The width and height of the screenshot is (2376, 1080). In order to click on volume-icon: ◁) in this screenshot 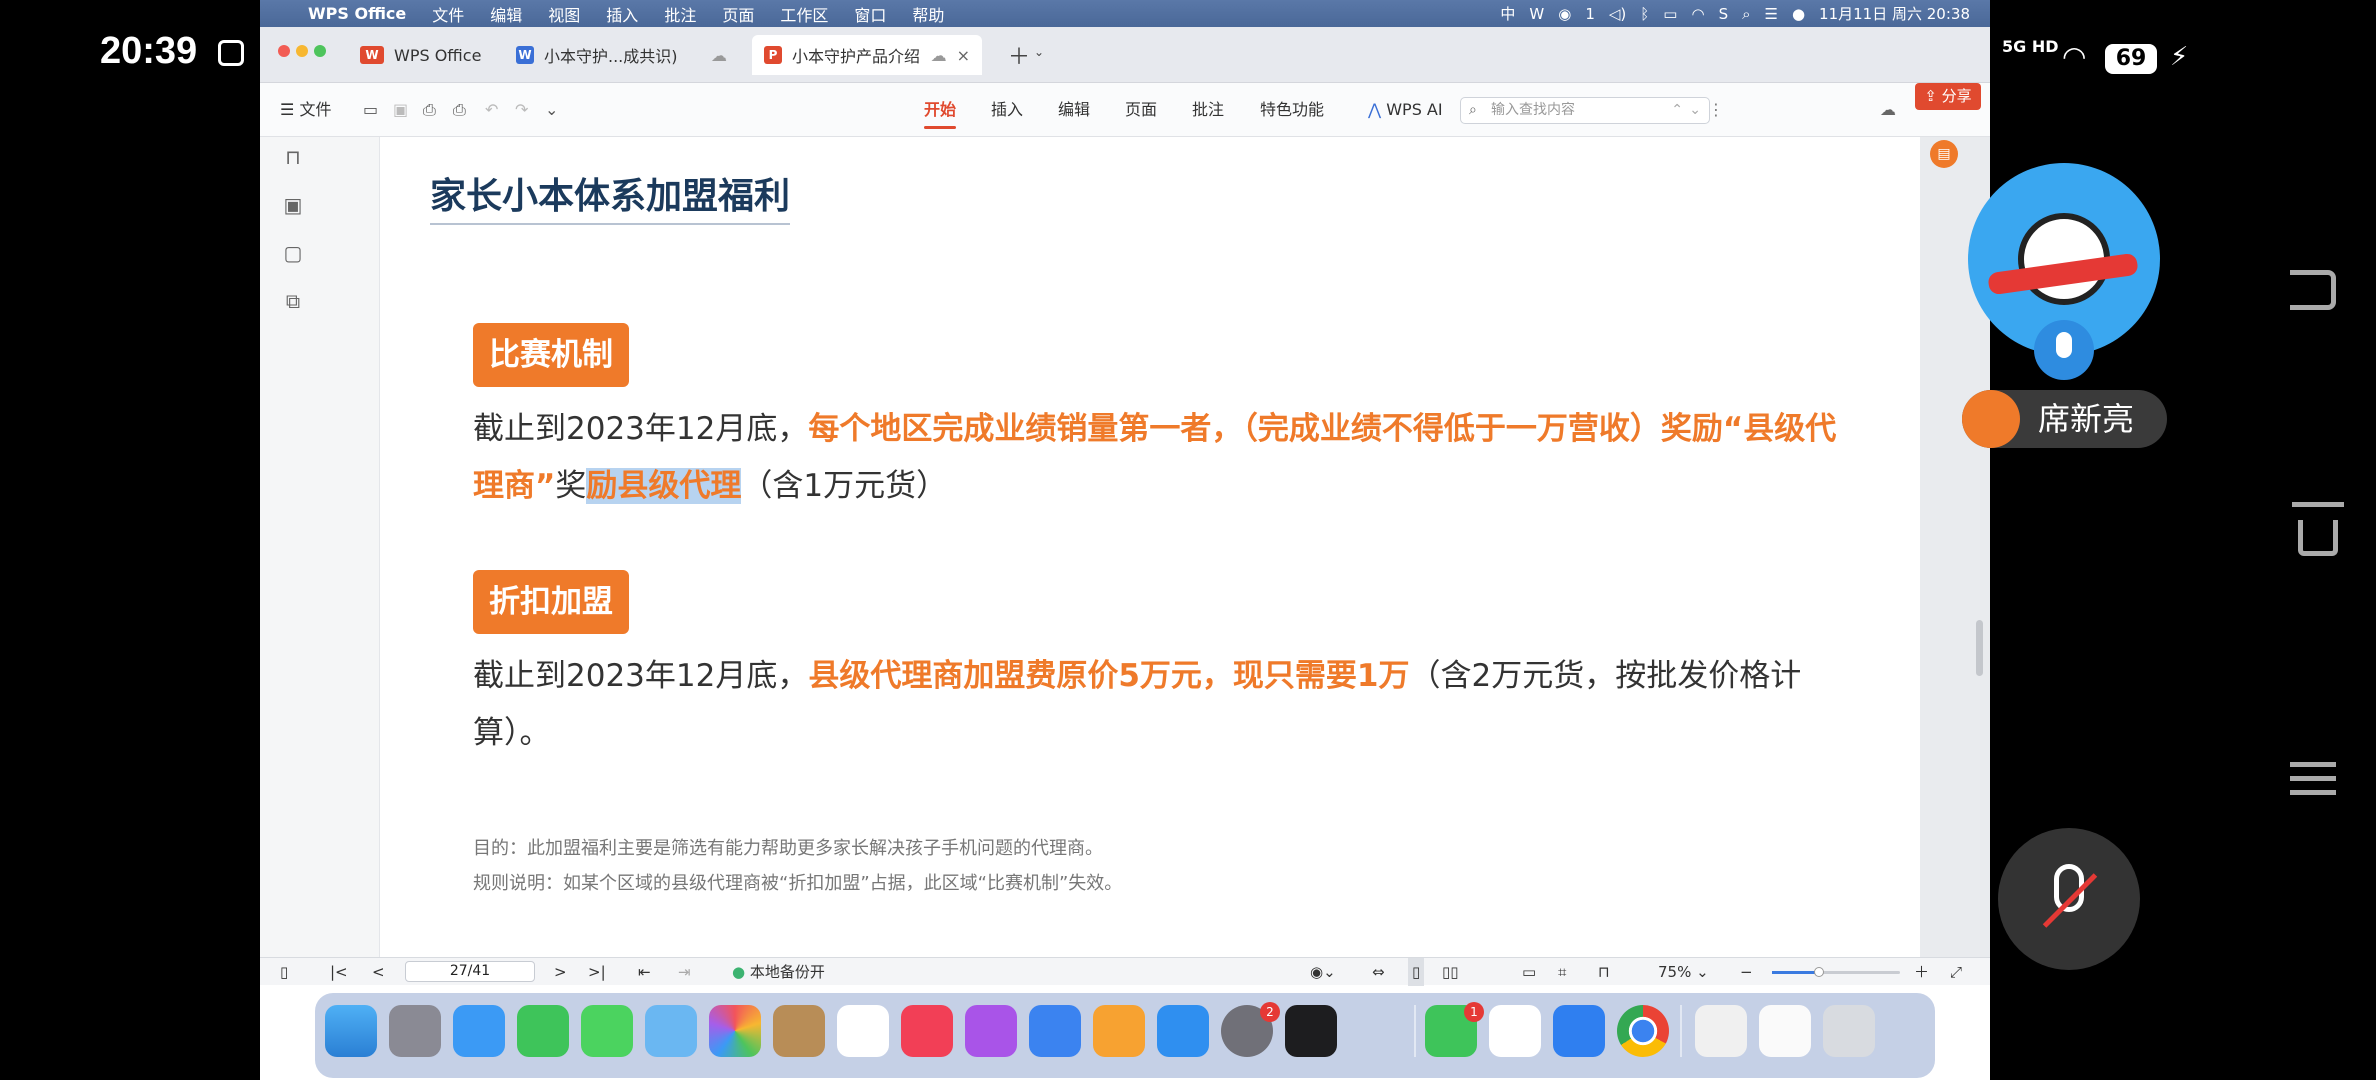, I will do `click(1617, 14)`.